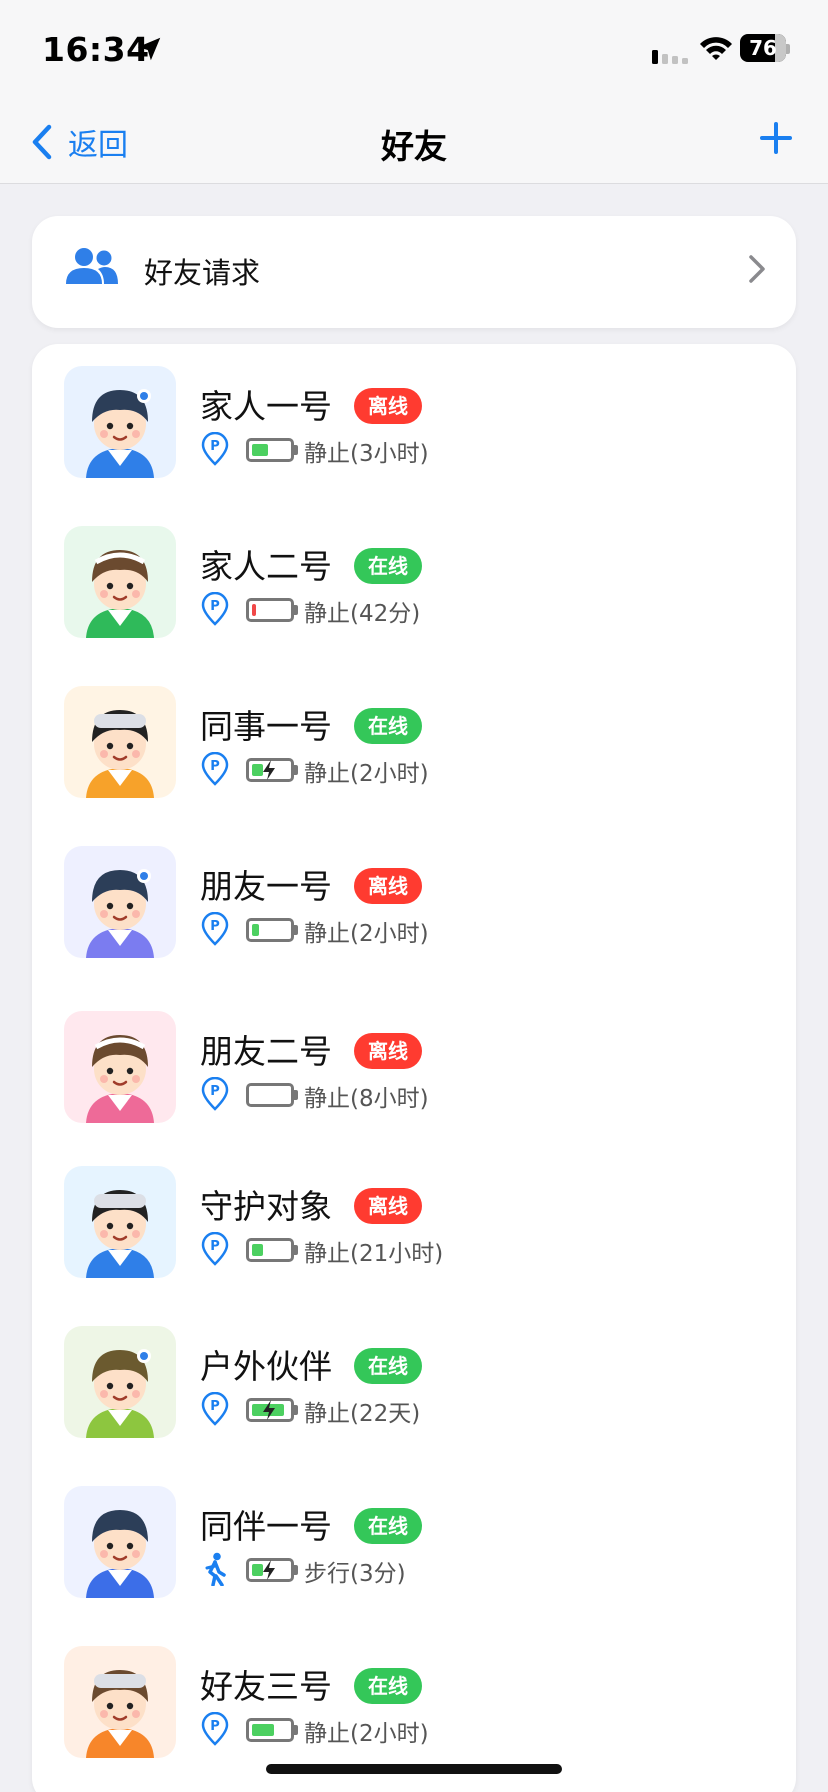 The image size is (828, 1792). What do you see at coordinates (366, 1099) in the screenshot?
I see `motion-status: 静止(8小时)` at bounding box center [366, 1099].